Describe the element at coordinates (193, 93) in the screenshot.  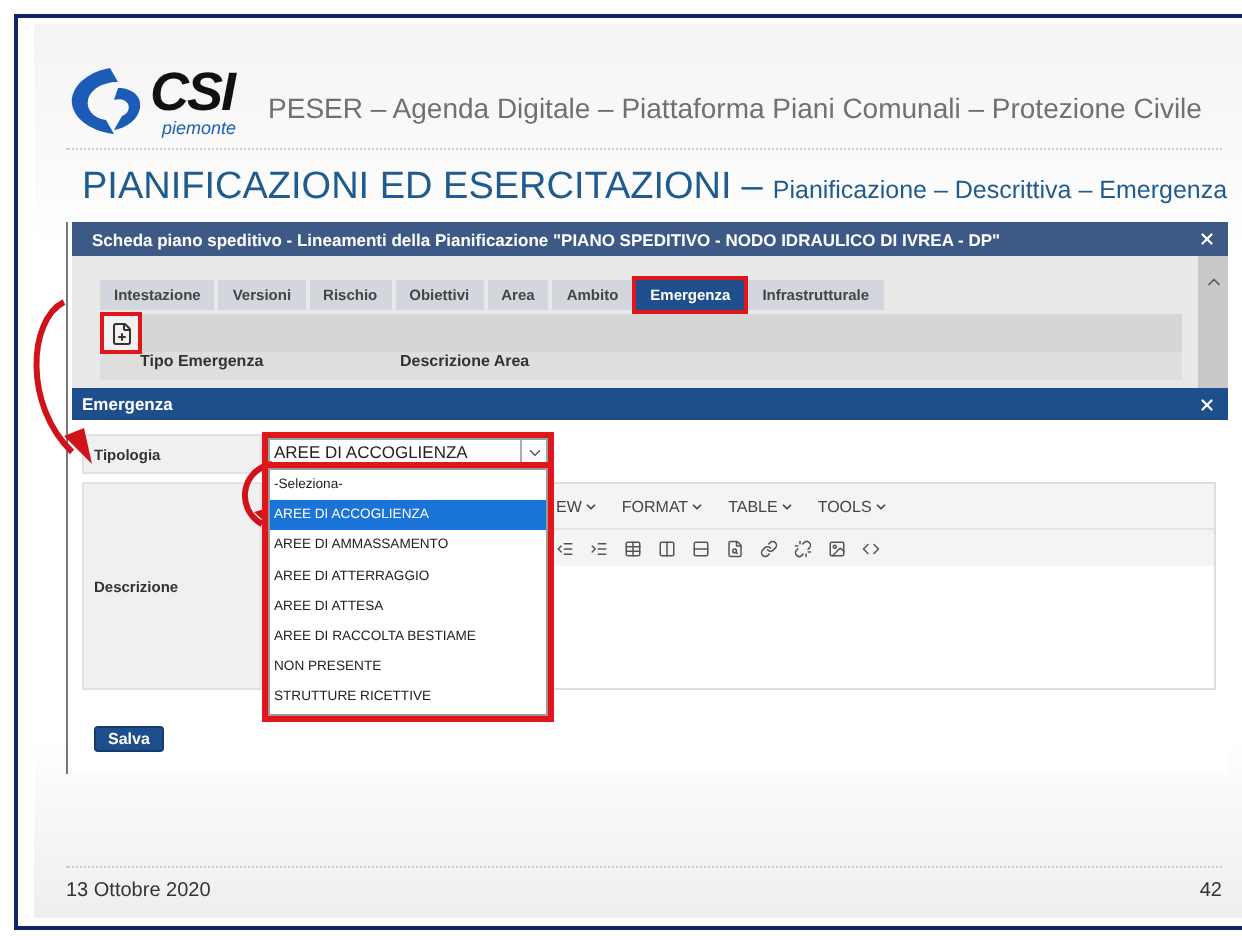
I see `logo-text: CSI` at that location.